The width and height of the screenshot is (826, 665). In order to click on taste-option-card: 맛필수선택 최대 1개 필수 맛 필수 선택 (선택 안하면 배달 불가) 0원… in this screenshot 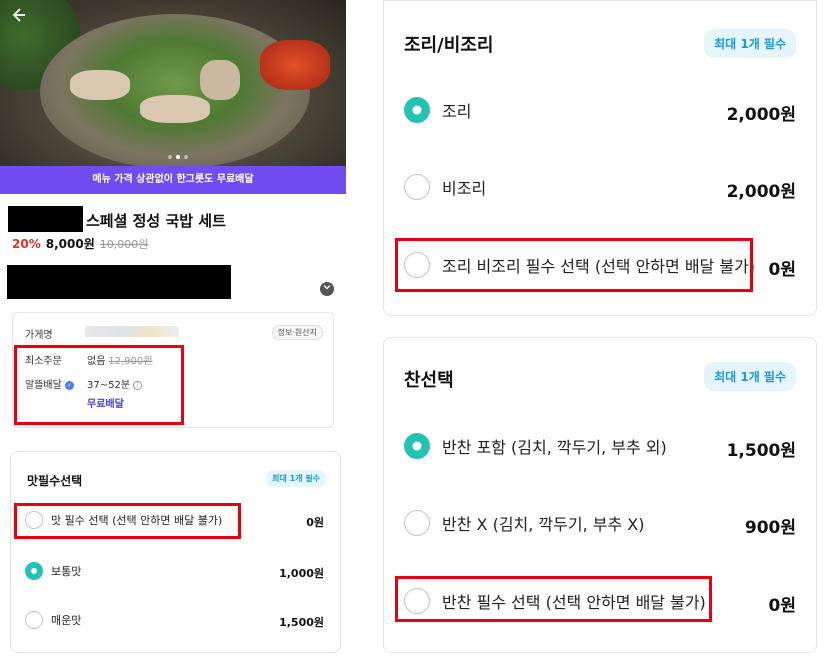, I will do `click(175, 552)`.